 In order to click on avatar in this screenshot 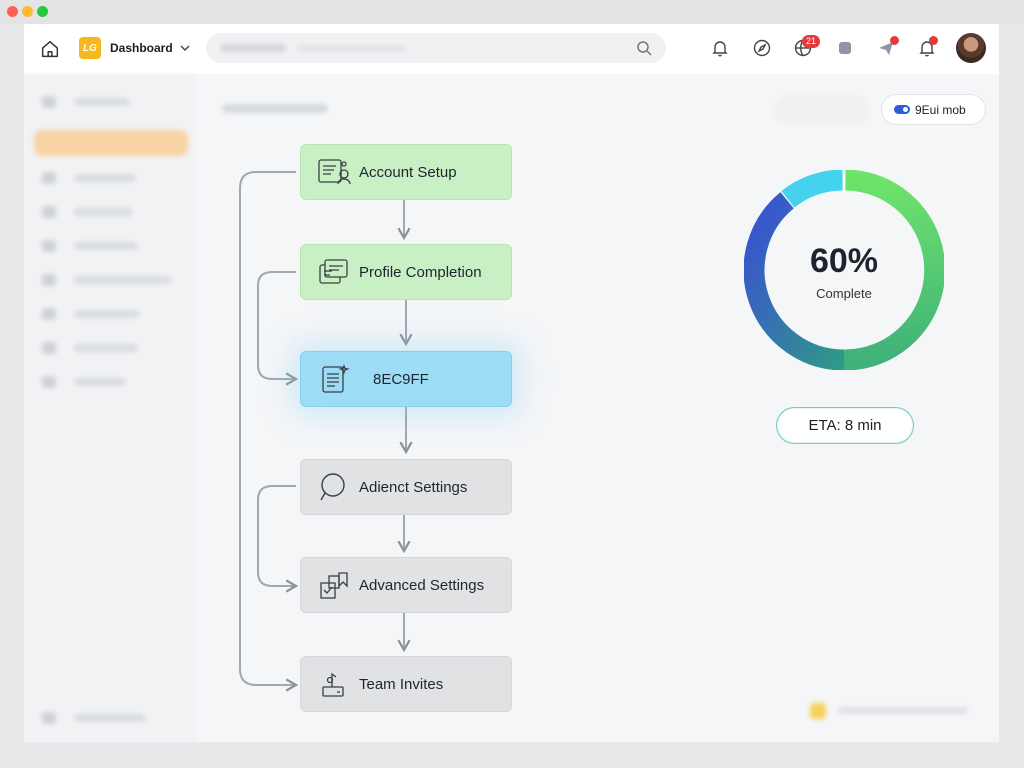, I will do `click(971, 48)`.